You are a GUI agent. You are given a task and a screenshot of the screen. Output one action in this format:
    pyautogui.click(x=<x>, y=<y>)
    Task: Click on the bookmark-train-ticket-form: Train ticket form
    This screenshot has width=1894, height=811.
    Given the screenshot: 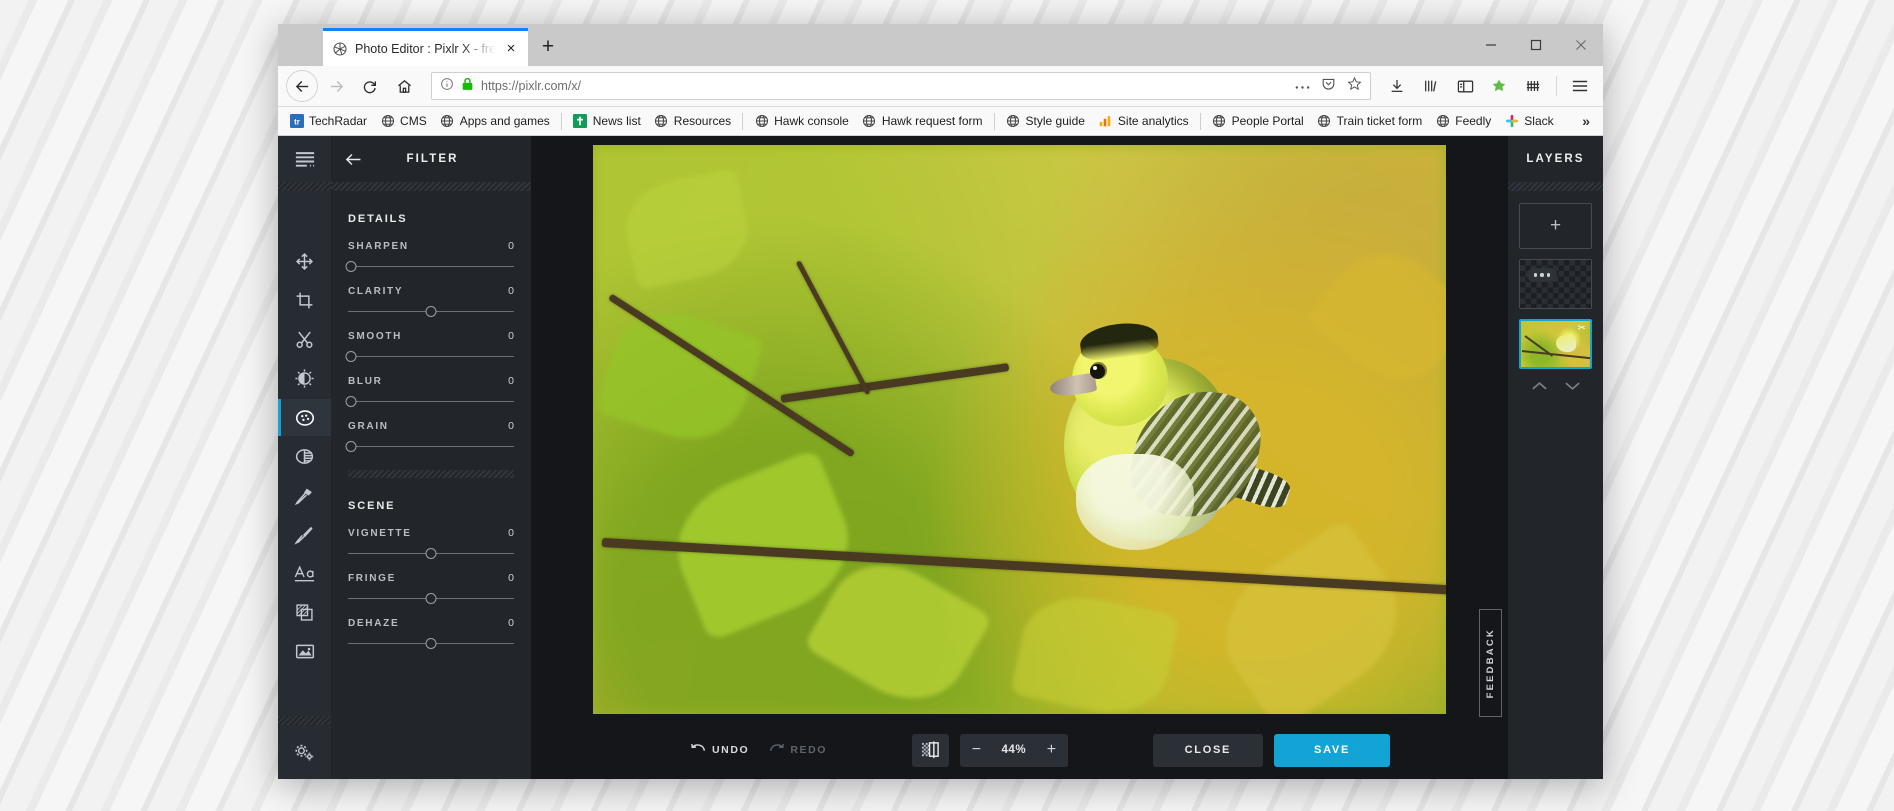 What is the action you would take?
    pyautogui.click(x=1370, y=121)
    